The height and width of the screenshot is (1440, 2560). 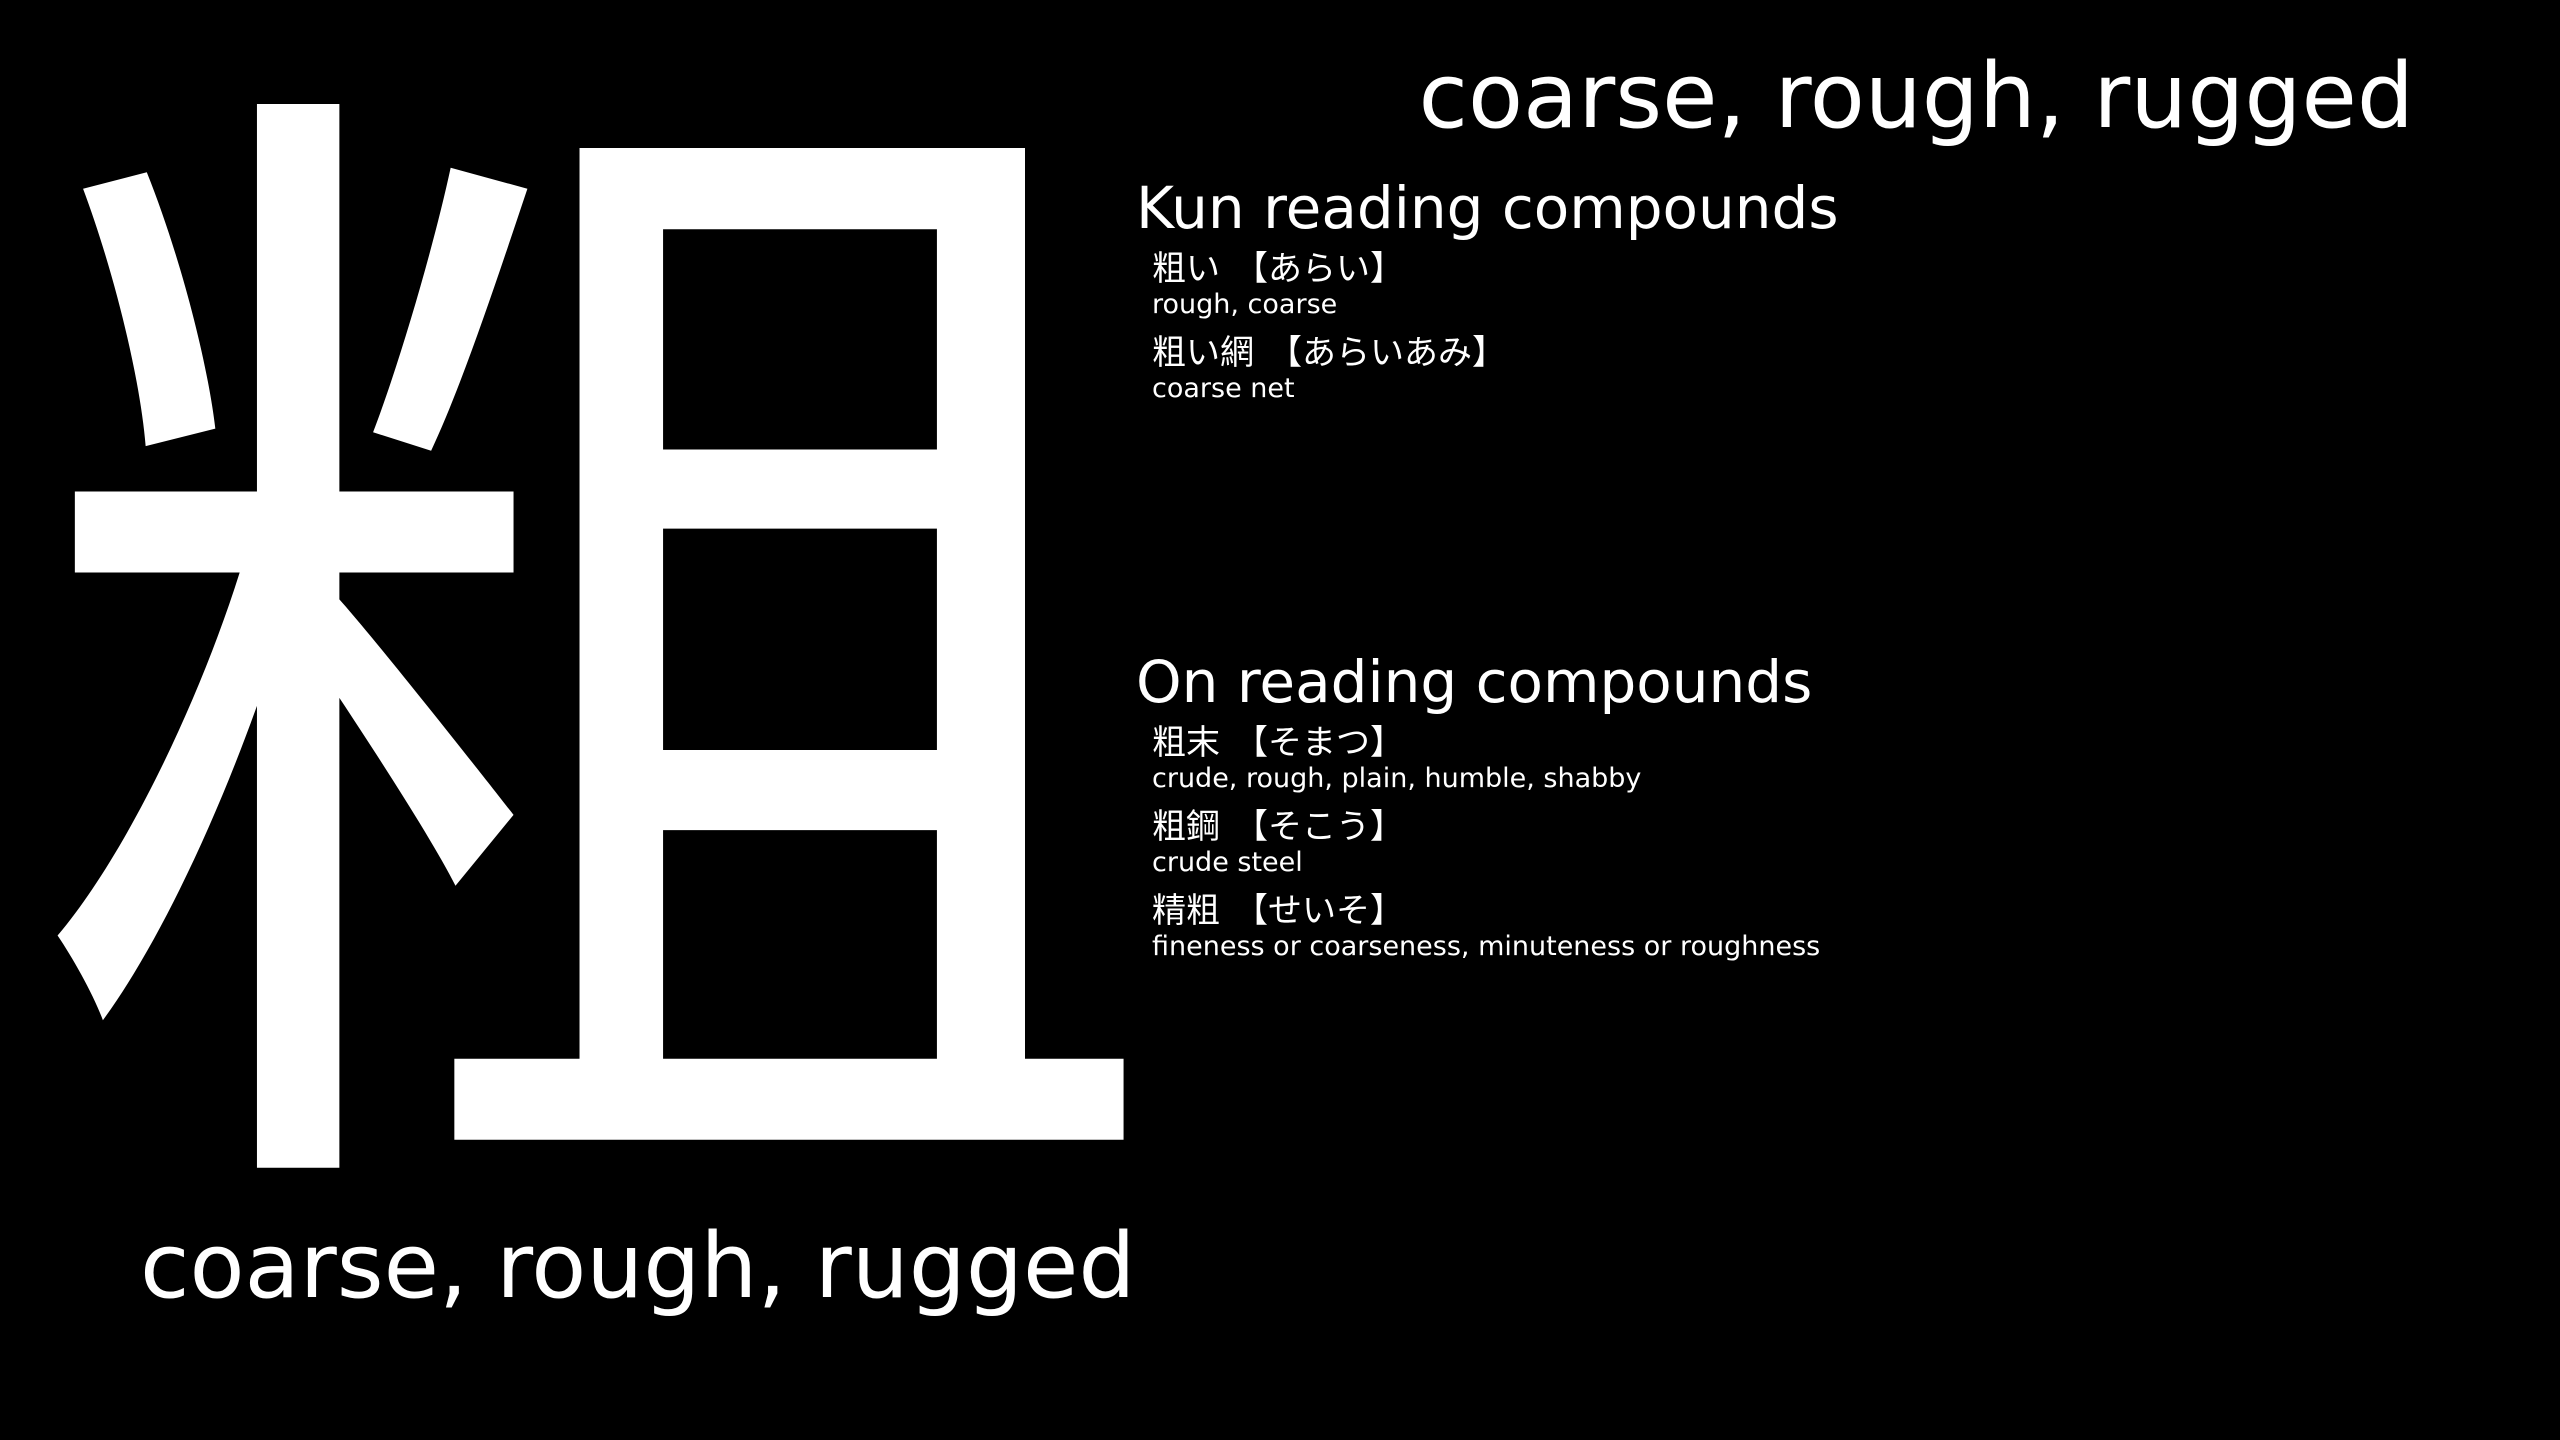 What do you see at coordinates (1794, 269) in the screenshot?
I see `compound-line: 粗い 【あらい】` at bounding box center [1794, 269].